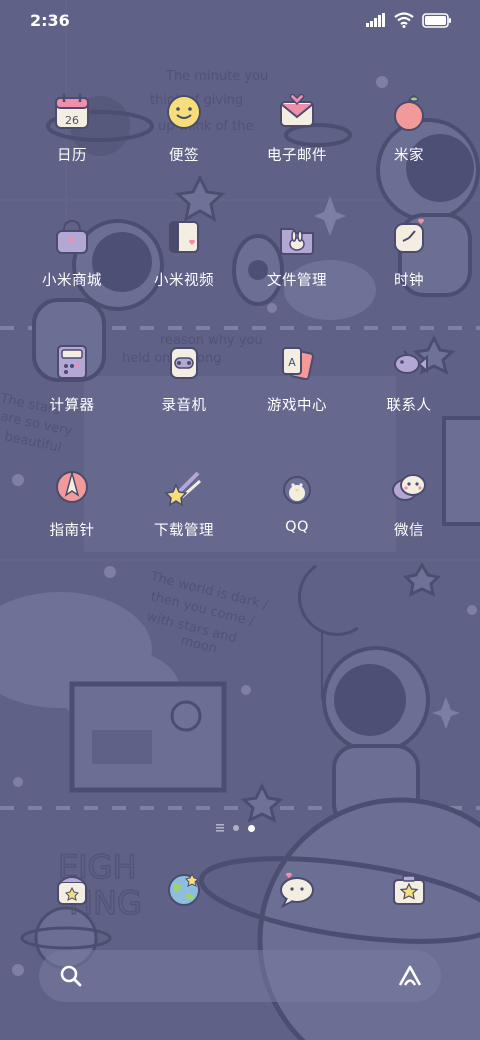  Describe the element at coordinates (297, 241) in the screenshot. I see `file-manager-icon` at that location.